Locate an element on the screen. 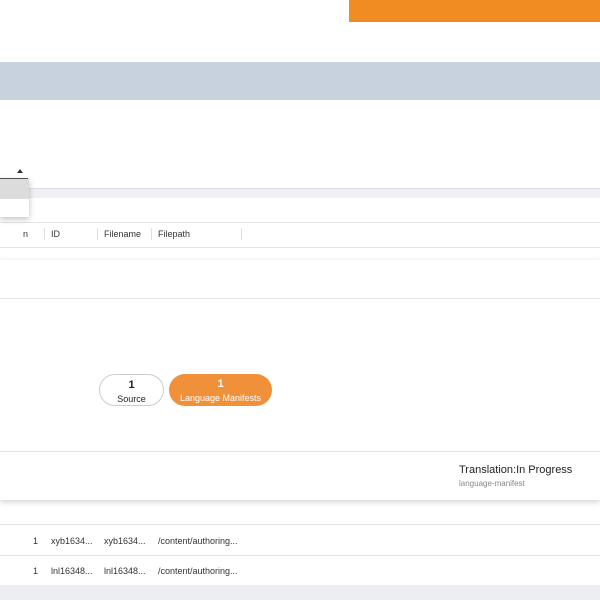 This screenshot has width=600, height=600. toolbar-strip is located at coordinates (300, 193).